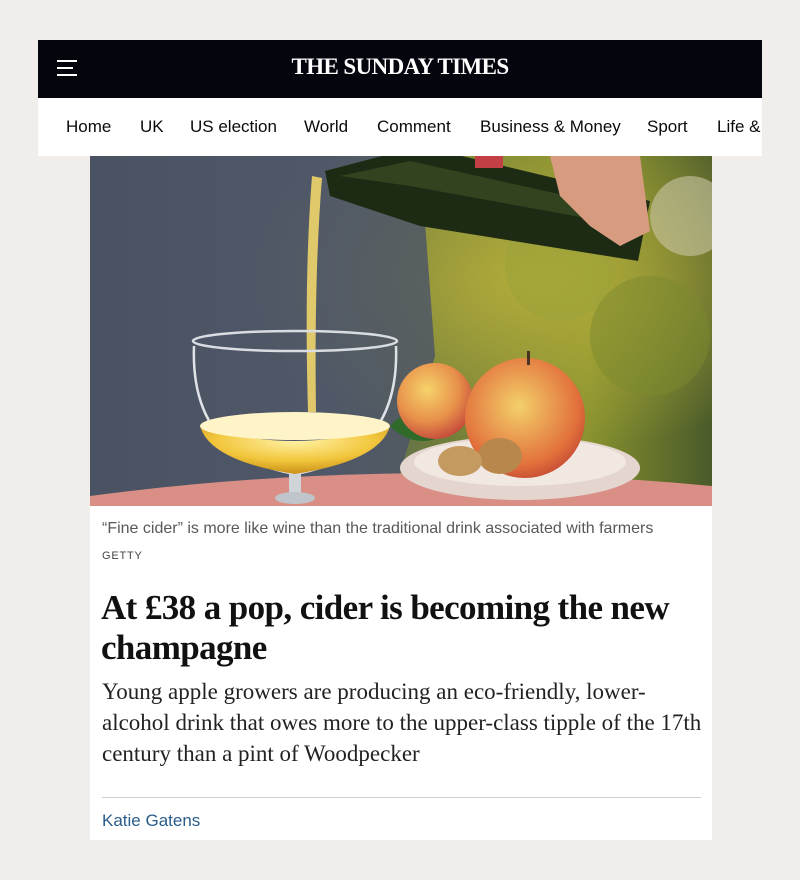  Describe the element at coordinates (122, 556) in the screenshot. I see `image-credit: GETTY` at that location.